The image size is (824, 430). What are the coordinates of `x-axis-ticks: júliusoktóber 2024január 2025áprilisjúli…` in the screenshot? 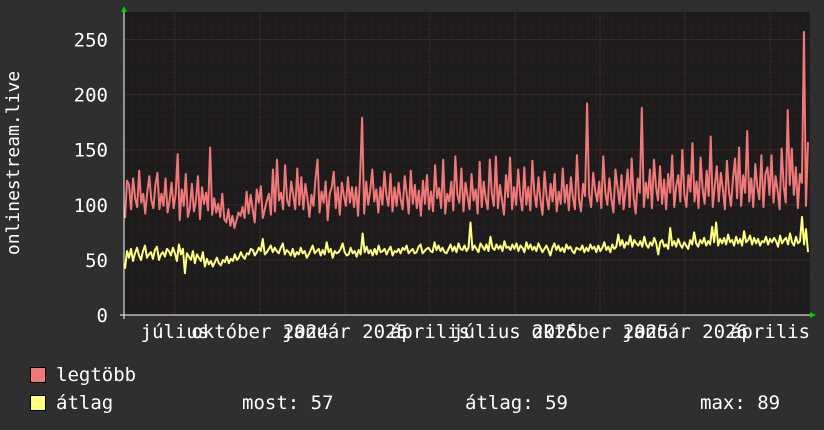 It's located at (475, 332).